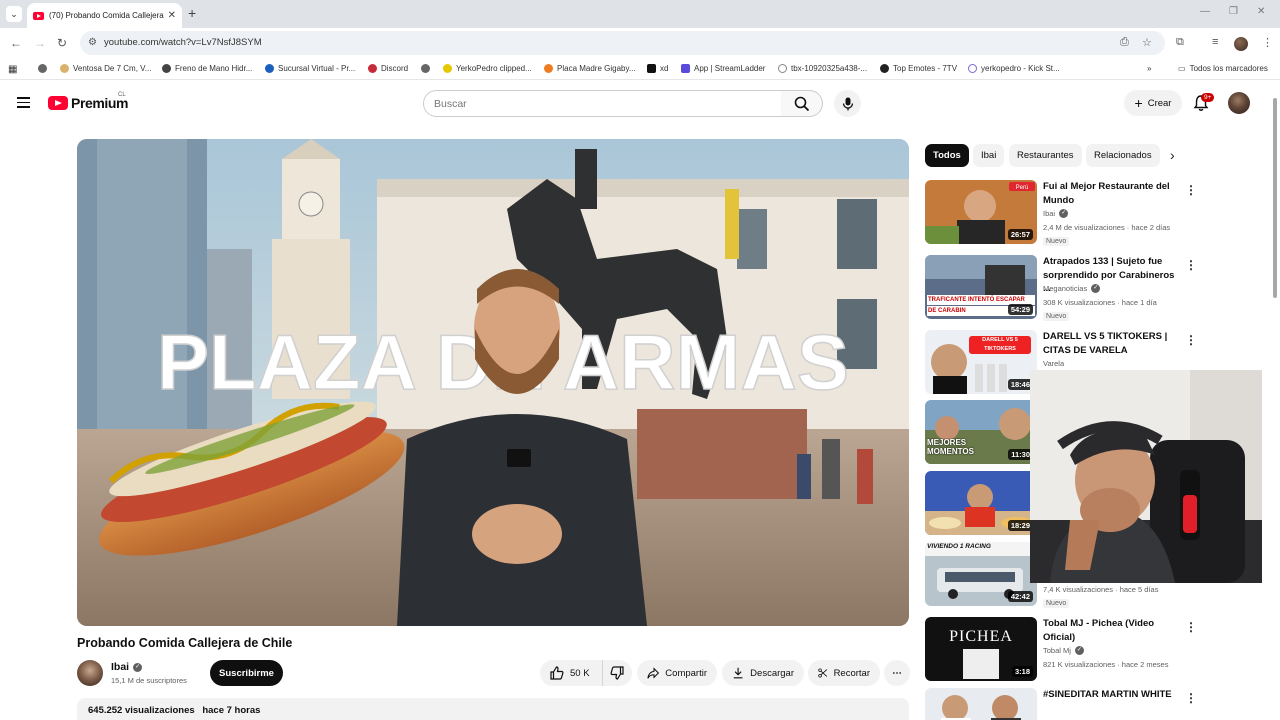  Describe the element at coordinates (1123, 155) in the screenshot. I see `chip-relacionados: Relacionados` at that location.